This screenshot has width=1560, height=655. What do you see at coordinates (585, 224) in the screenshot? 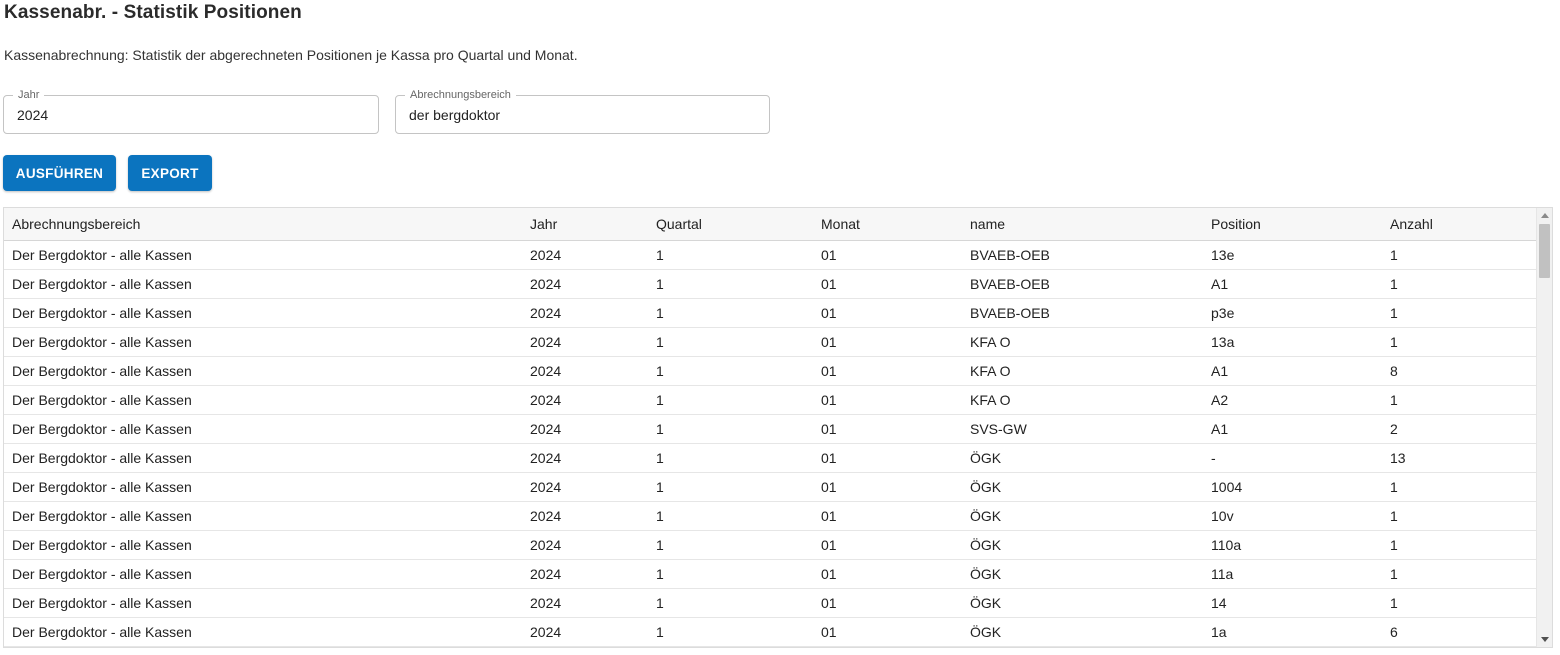
I see `column-header-jahr: Jahr` at bounding box center [585, 224].